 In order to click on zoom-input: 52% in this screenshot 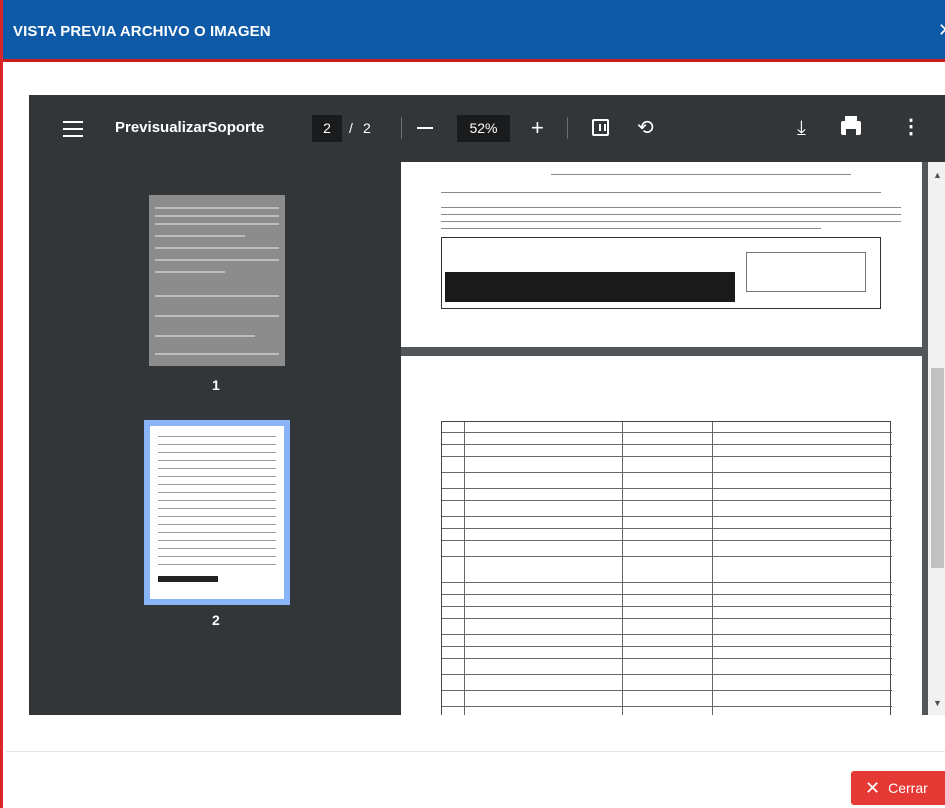, I will do `click(483, 128)`.